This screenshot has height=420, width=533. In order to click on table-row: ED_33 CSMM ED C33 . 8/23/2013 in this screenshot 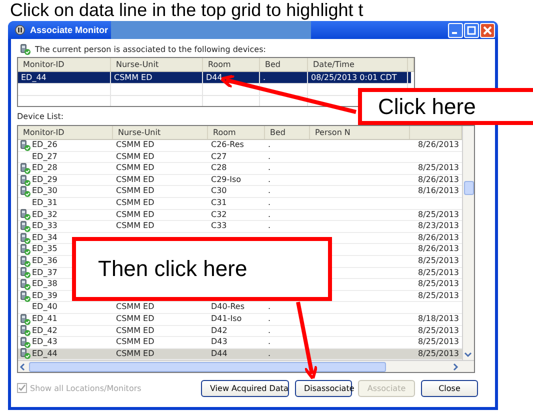, I will do `click(240, 227)`.